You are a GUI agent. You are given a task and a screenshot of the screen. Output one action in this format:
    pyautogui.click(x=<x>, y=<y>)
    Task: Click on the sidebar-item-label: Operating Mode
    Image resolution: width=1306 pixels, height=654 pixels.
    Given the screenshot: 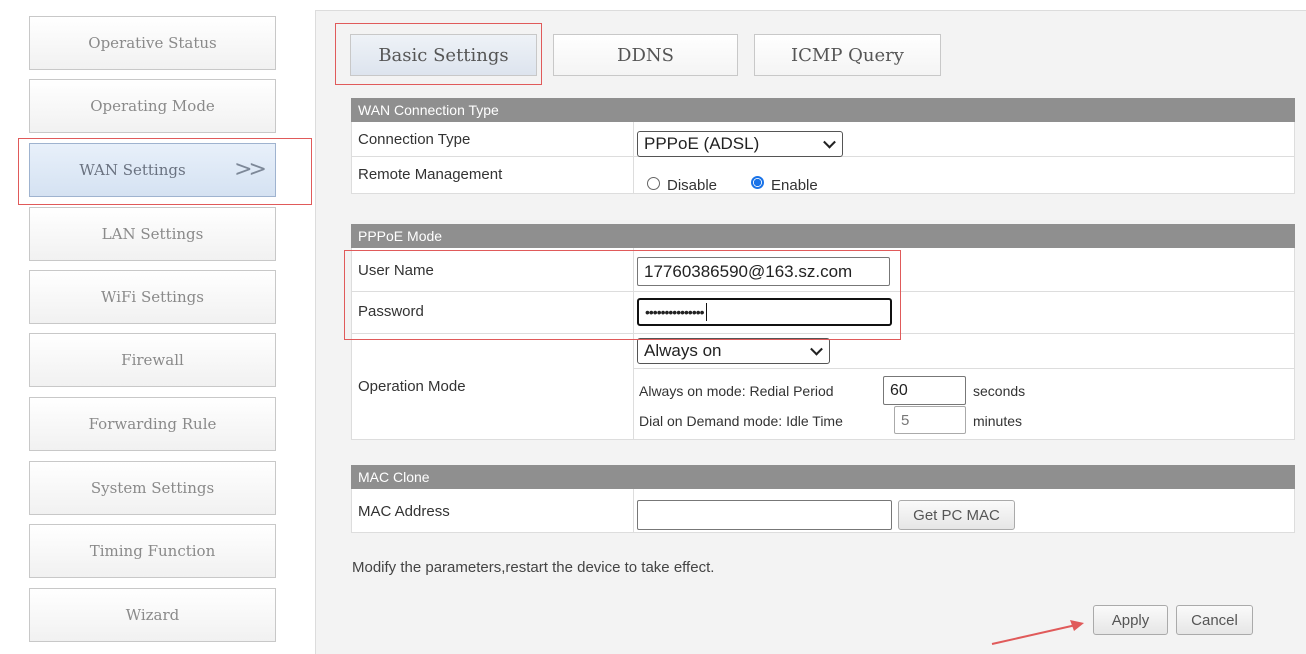 What is the action you would take?
    pyautogui.click(x=152, y=106)
    